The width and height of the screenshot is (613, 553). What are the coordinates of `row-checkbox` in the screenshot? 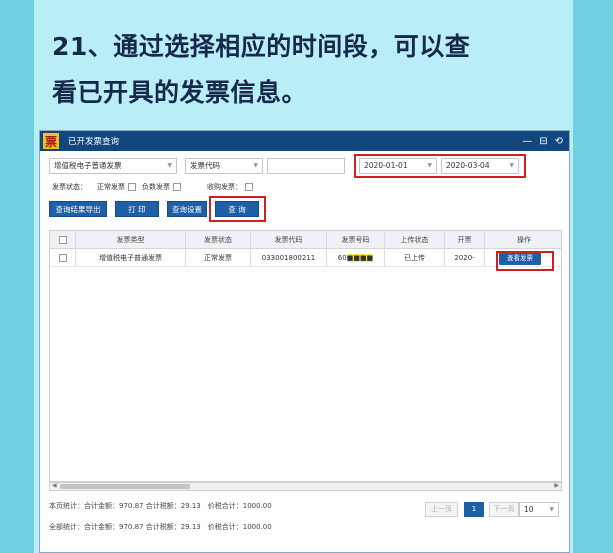 It's located at (62, 258).